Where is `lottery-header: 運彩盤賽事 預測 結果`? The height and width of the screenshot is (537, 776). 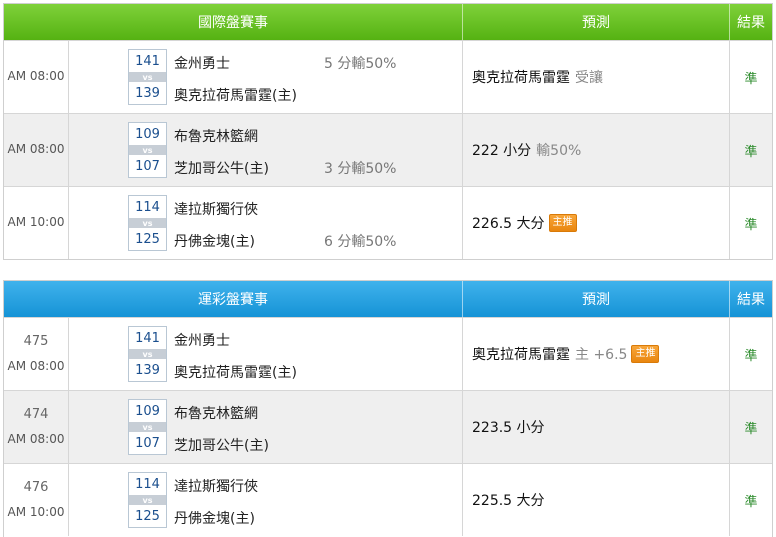 lottery-header: 運彩盤賽事 預測 結果 is located at coordinates (388, 299).